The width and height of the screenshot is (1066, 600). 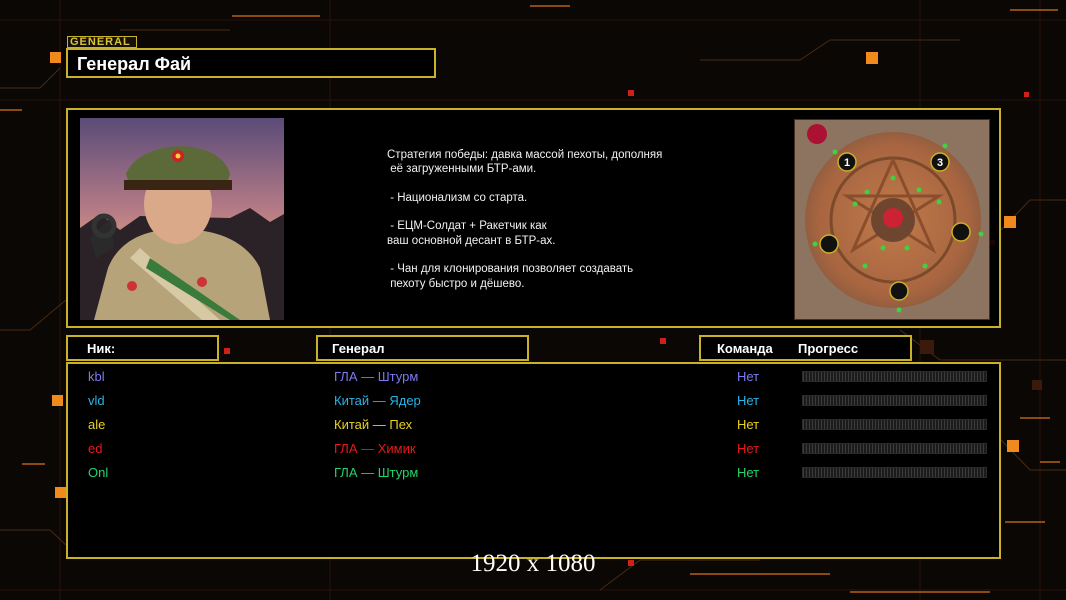 I want to click on player-nick: ed, so click(x=95, y=448).